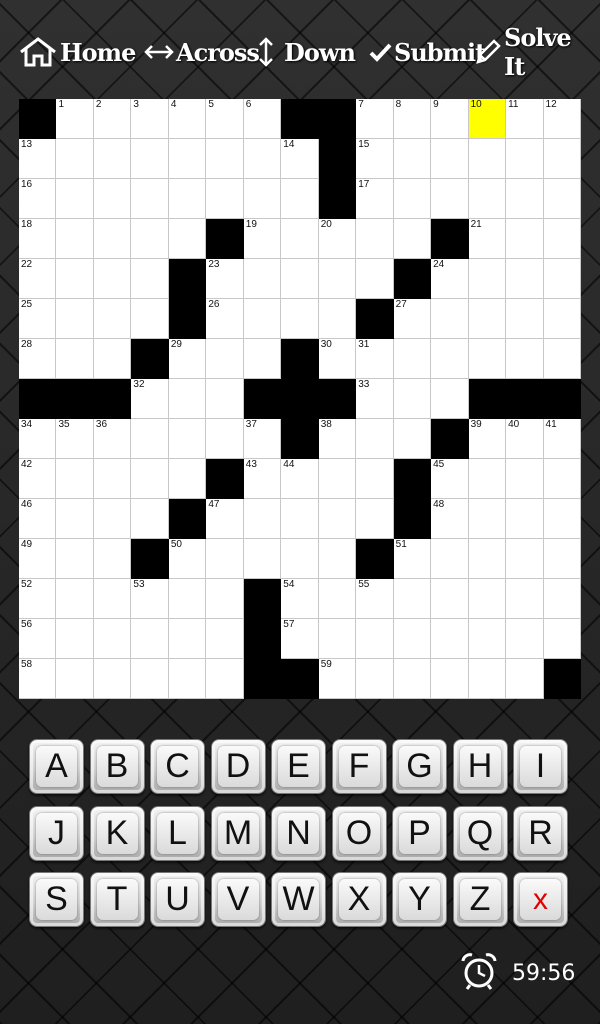 This screenshot has height=1024, width=600. Describe the element at coordinates (187, 119) in the screenshot. I see `grid-cell: 4` at that location.